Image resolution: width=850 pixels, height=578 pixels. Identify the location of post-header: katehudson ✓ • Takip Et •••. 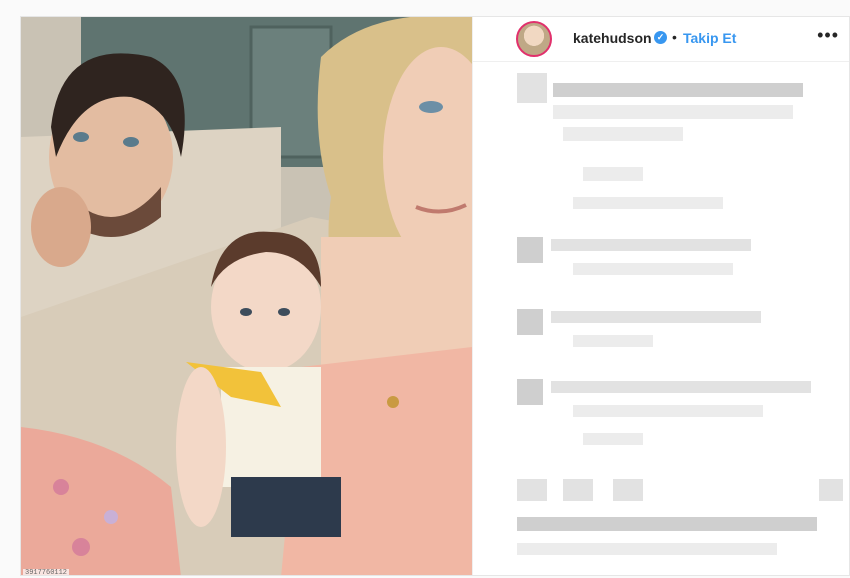
(661, 39).